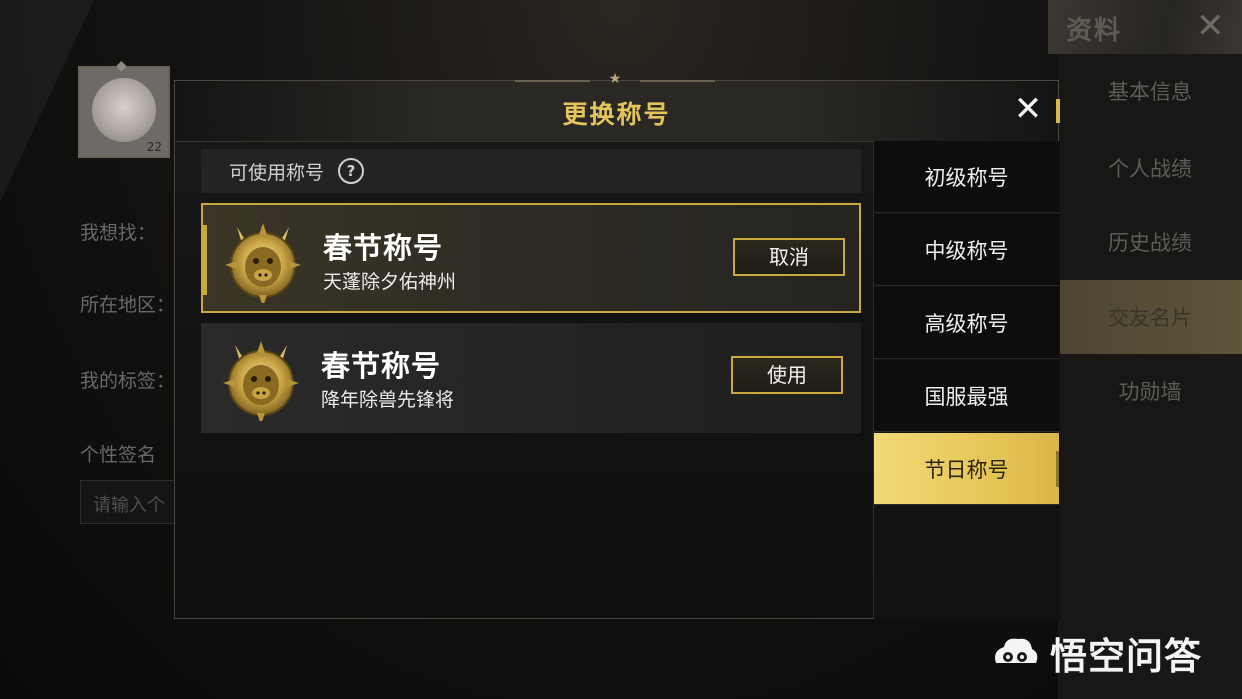 The width and height of the screenshot is (1242, 699). What do you see at coordinates (615, 81) in the screenshot?
I see `header-ornament-icon: ★` at bounding box center [615, 81].